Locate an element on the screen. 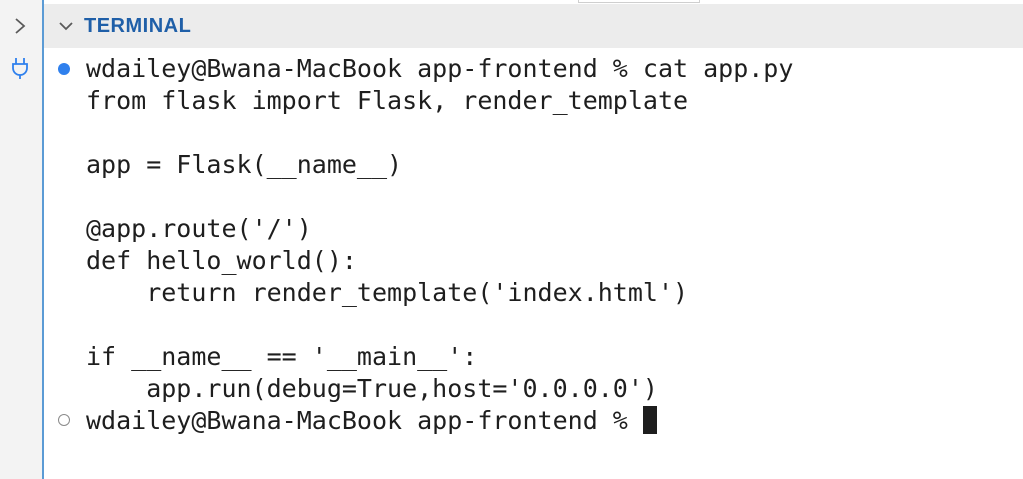 The width and height of the screenshot is (1023, 479). chevron-down-icon is located at coordinates (66, 26).